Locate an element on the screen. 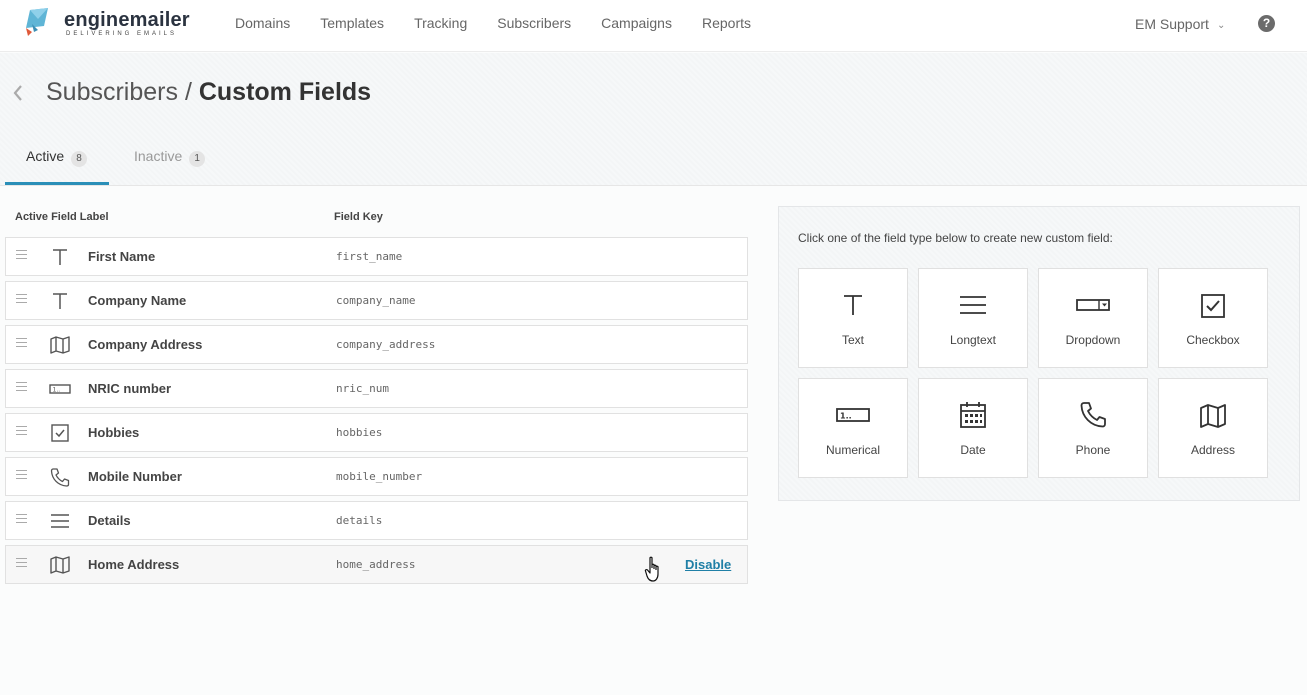 Image resolution: width=1307 pixels, height=695 pixels. tab-active-count: 8 is located at coordinates (79, 159).